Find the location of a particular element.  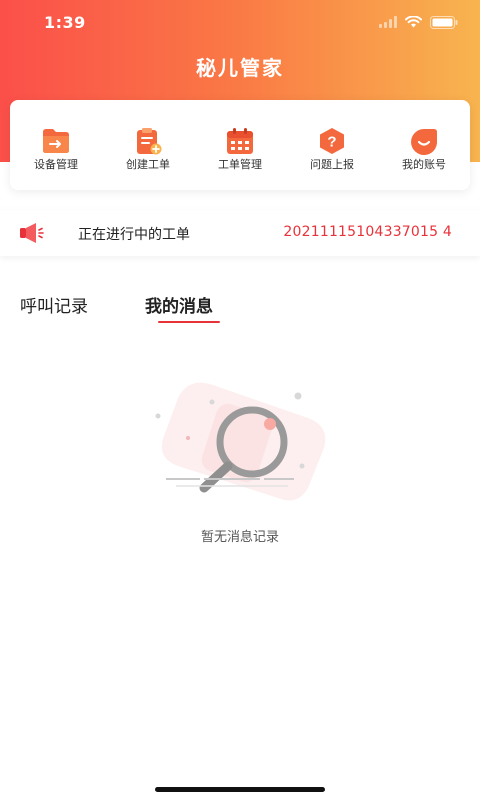

megaphone-icon is located at coordinates (32, 233).